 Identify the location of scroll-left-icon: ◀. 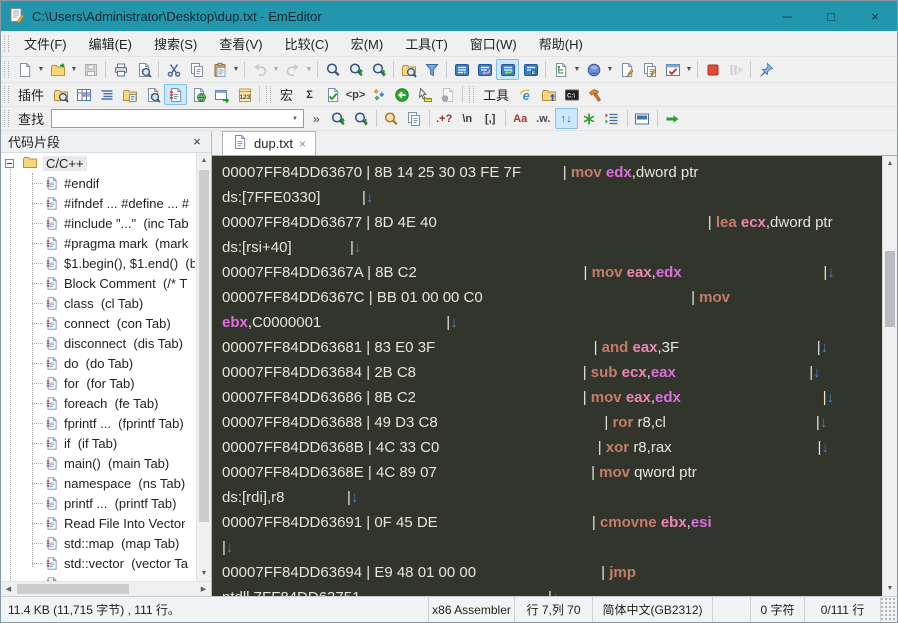
(8, 589).